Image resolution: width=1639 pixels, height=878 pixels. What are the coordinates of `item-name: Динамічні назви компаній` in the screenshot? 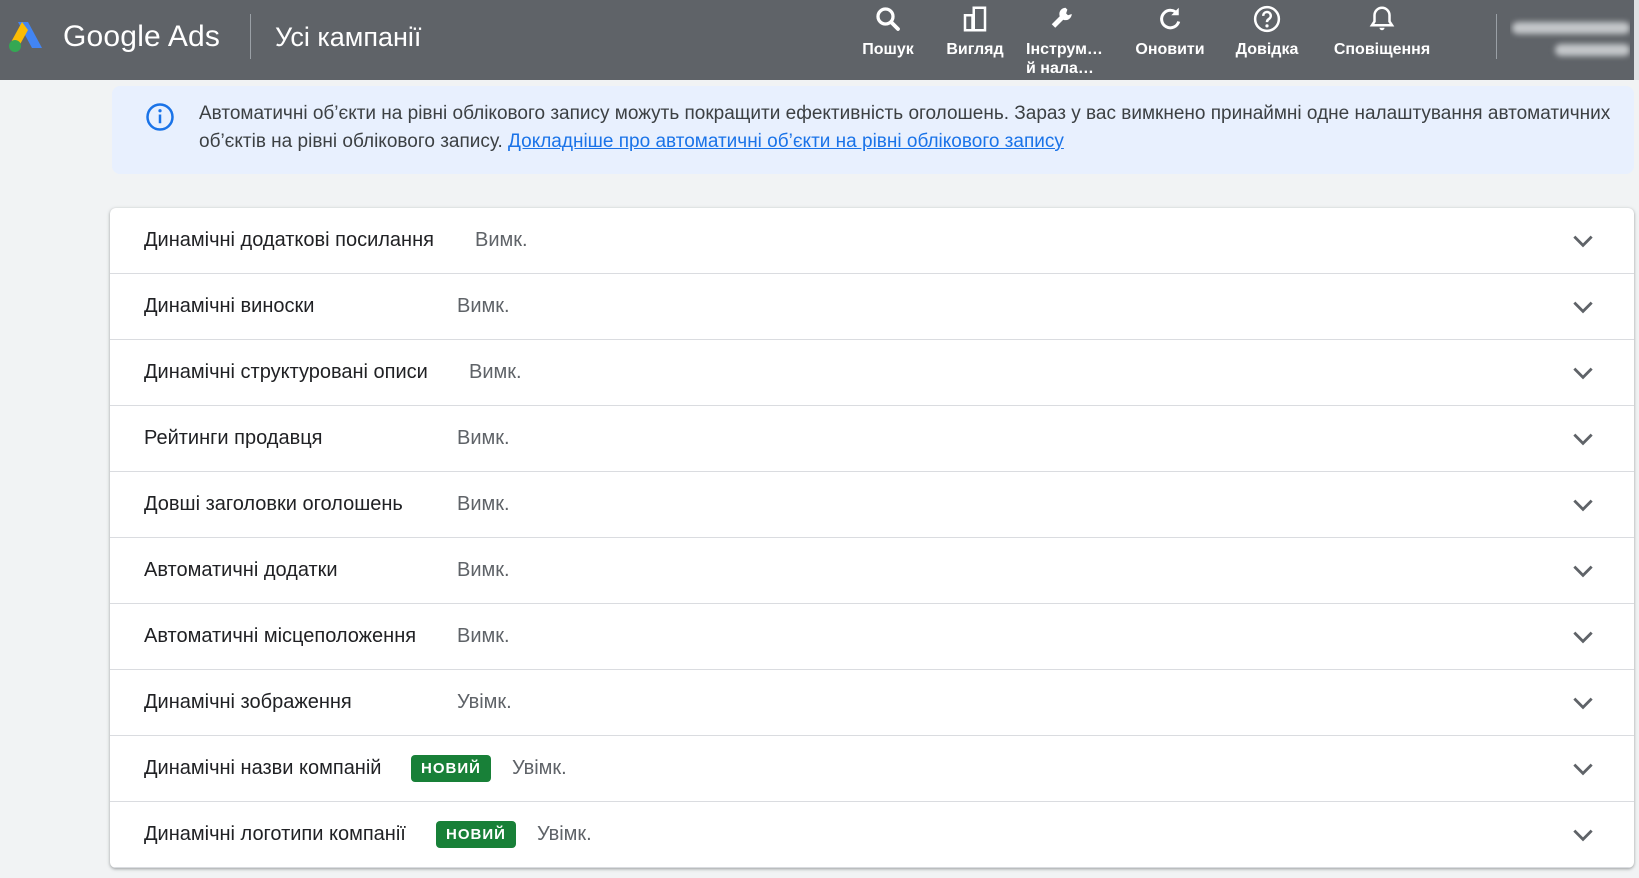 It's located at (263, 768).